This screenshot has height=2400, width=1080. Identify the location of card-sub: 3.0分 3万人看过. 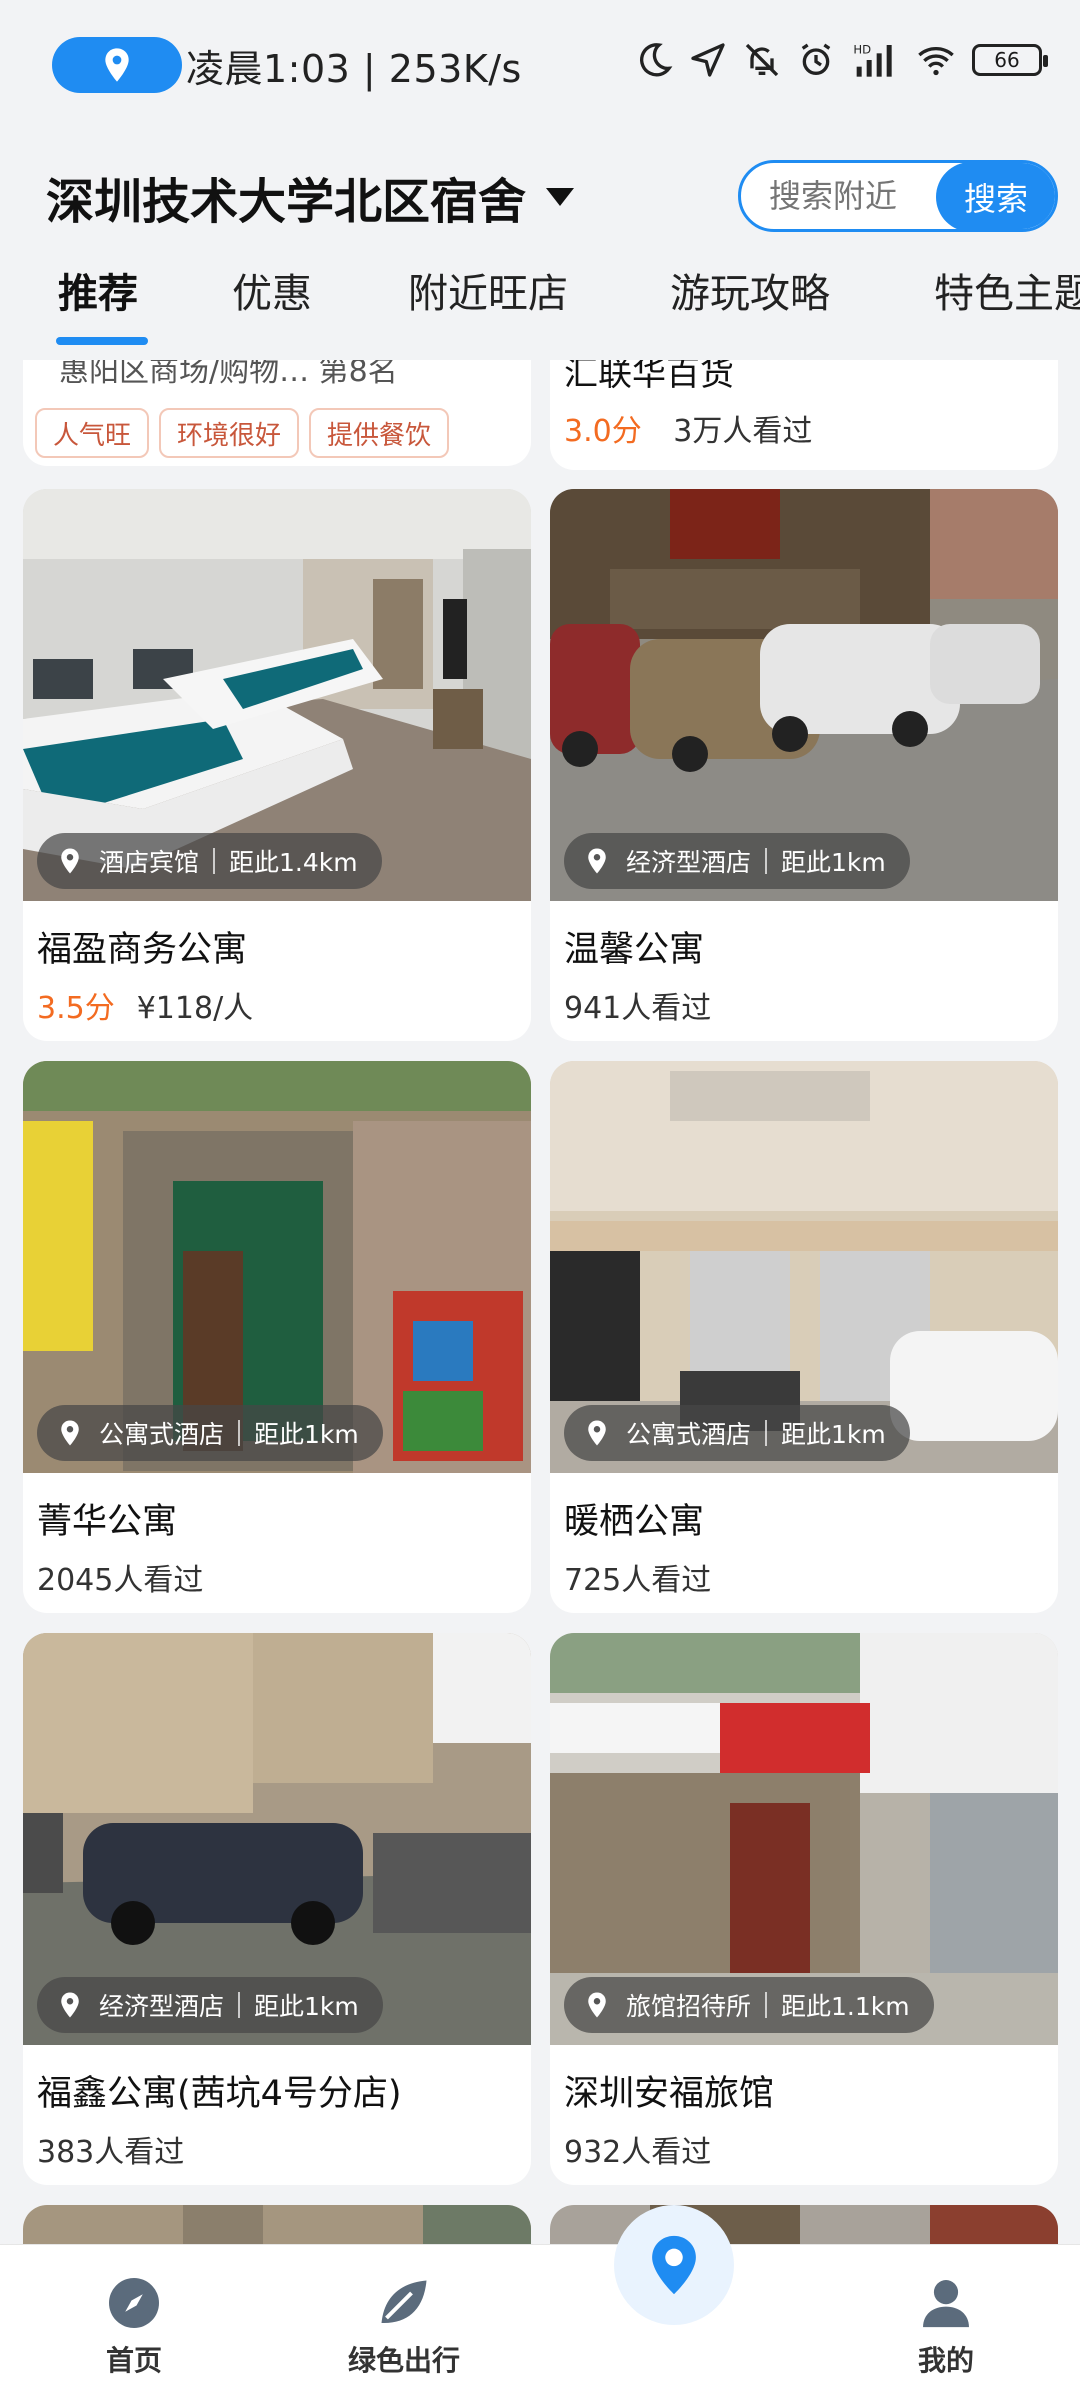
(688, 428).